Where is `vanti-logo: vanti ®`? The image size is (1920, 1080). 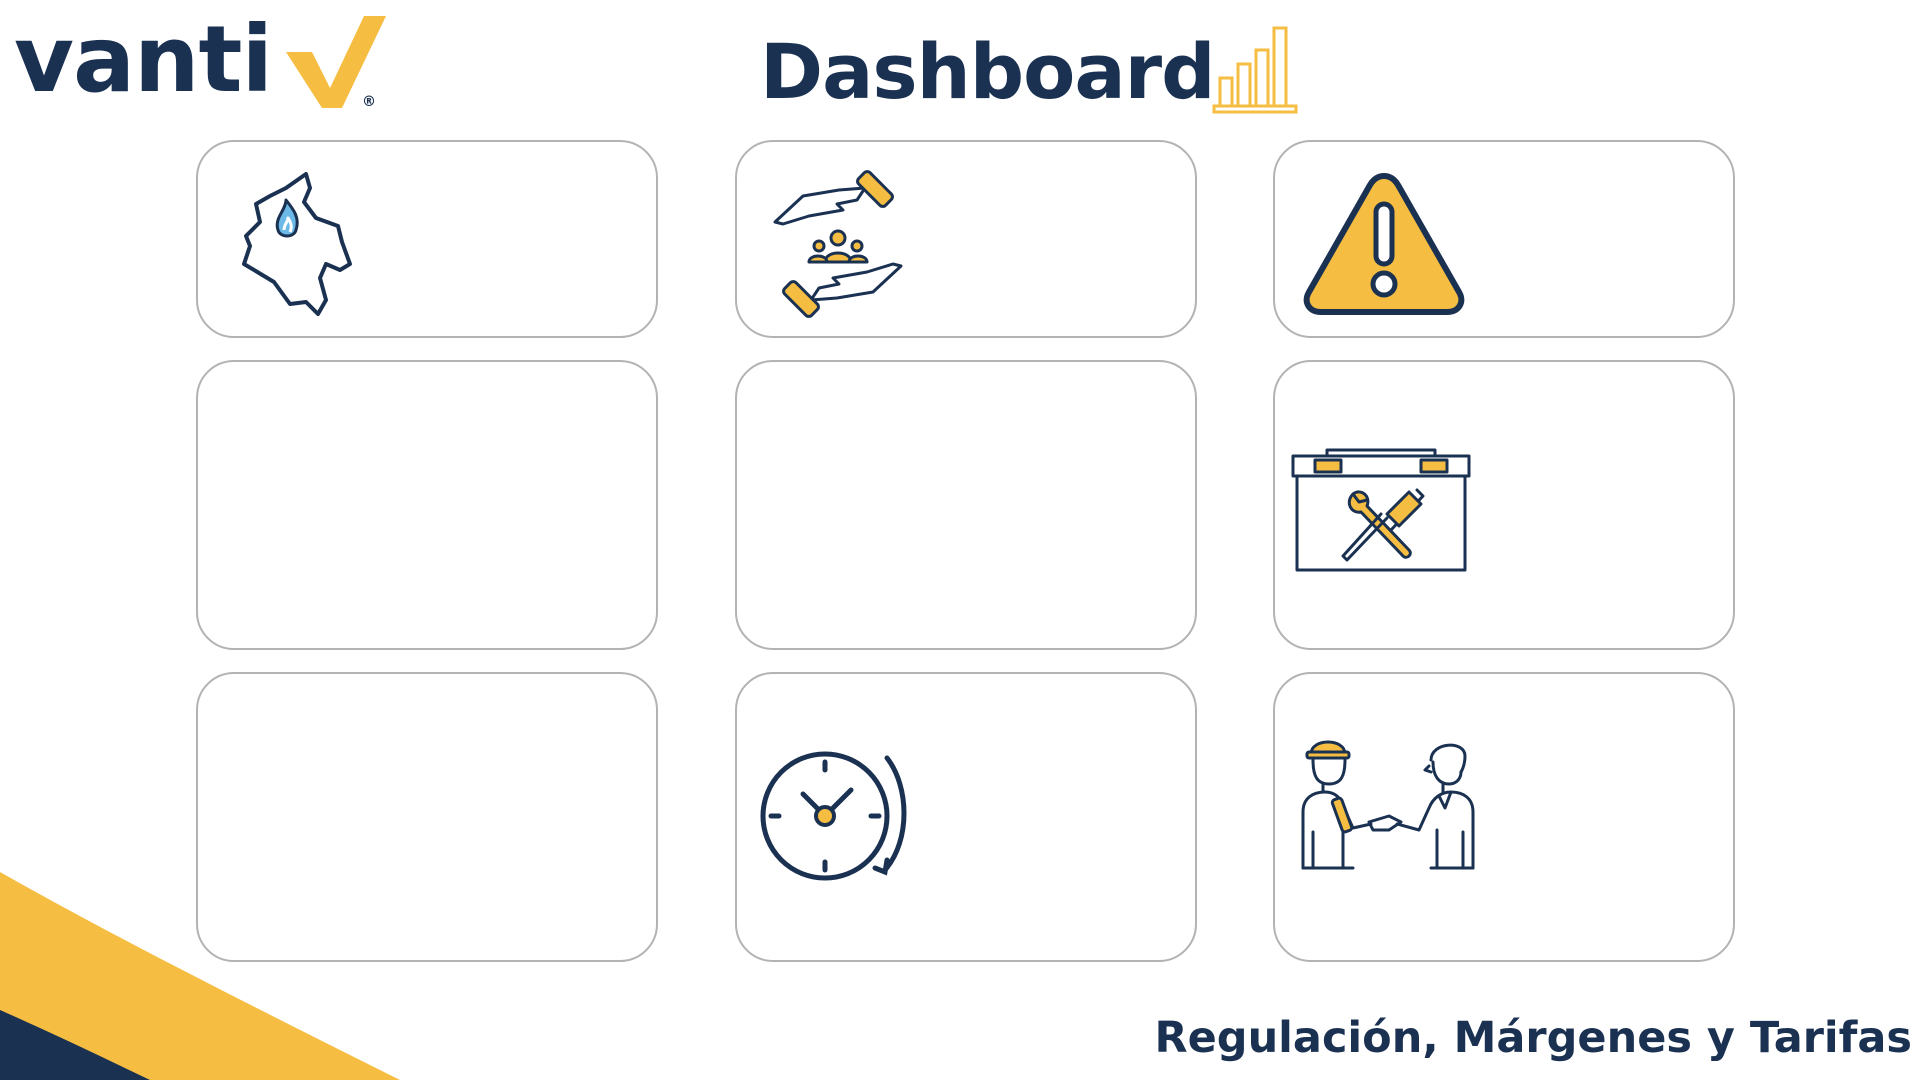
vanti-logo: vanti ® is located at coordinates (204, 60).